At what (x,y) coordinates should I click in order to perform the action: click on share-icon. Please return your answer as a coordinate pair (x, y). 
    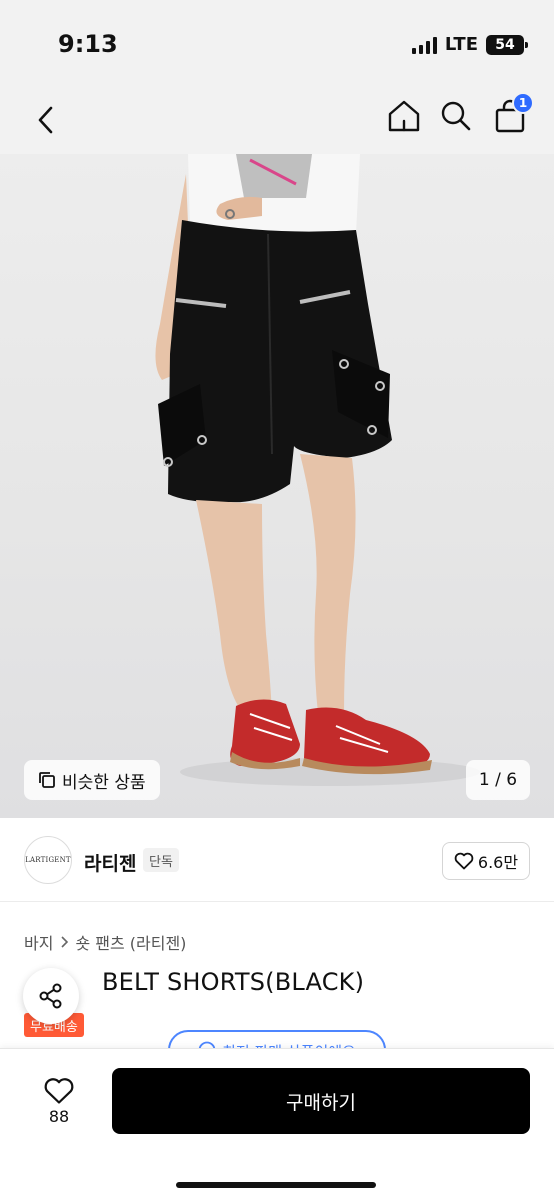
    Looking at the image, I should click on (50, 996).